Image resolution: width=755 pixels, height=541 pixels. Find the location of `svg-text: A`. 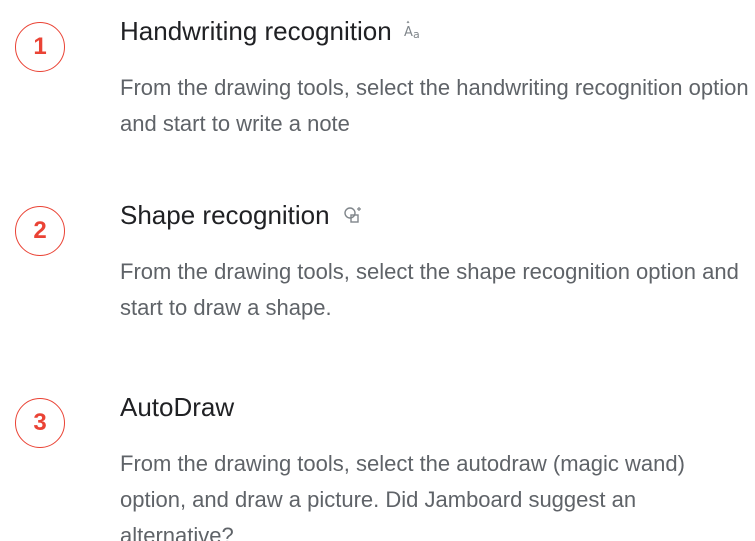

svg-text: A is located at coordinates (408, 32).